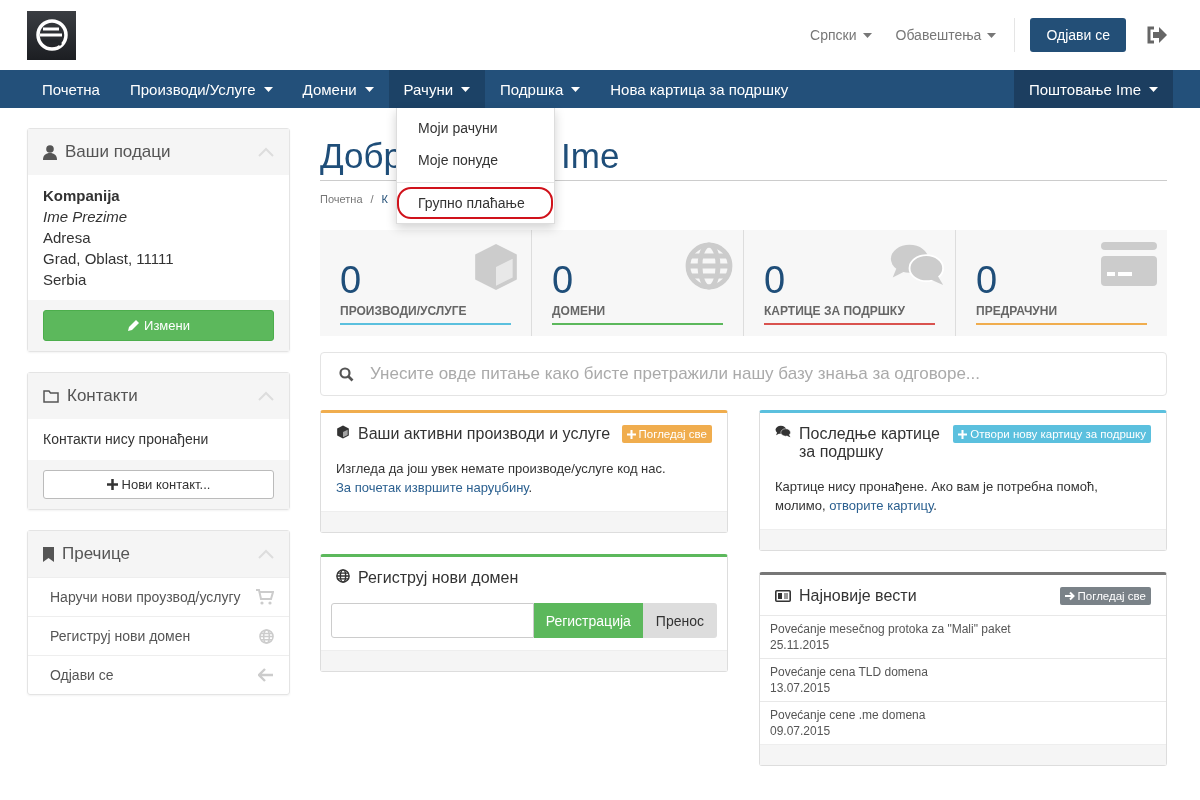 This screenshot has width=1200, height=800. I want to click on shortcut-link: Региструј нови домен, so click(120, 636).